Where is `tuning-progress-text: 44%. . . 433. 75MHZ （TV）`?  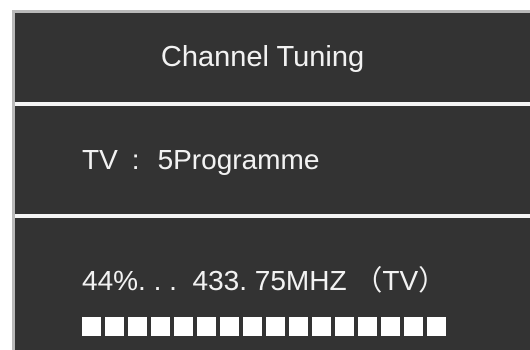
tuning-progress-text: 44%. . . 433. 75MHZ （TV） is located at coordinates (264, 280).